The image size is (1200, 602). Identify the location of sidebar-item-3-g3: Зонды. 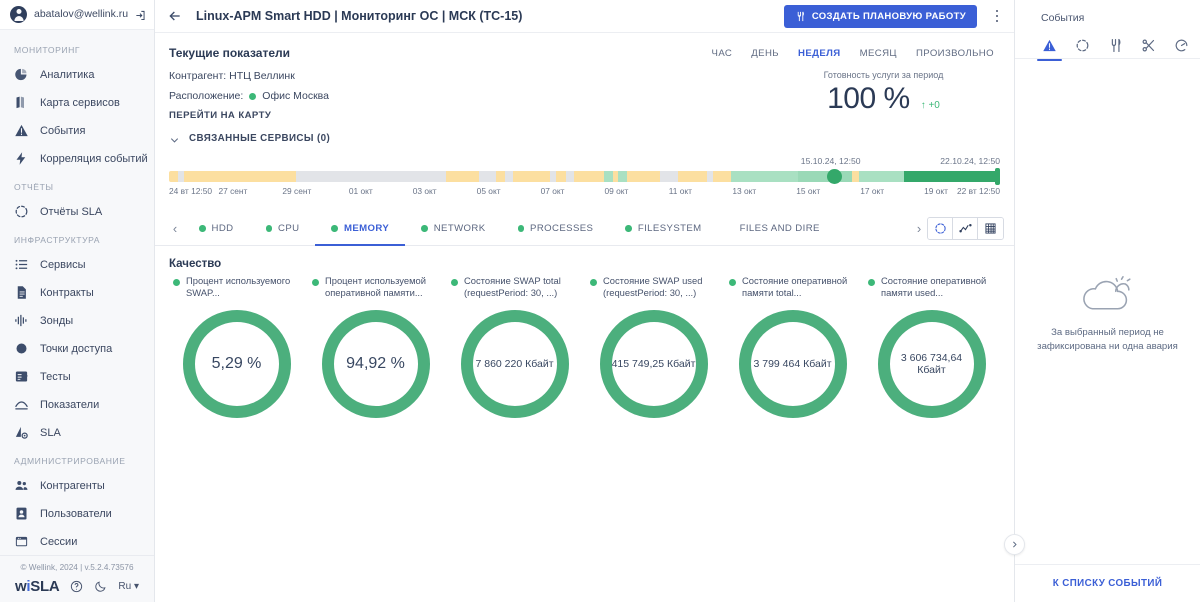
(77, 321).